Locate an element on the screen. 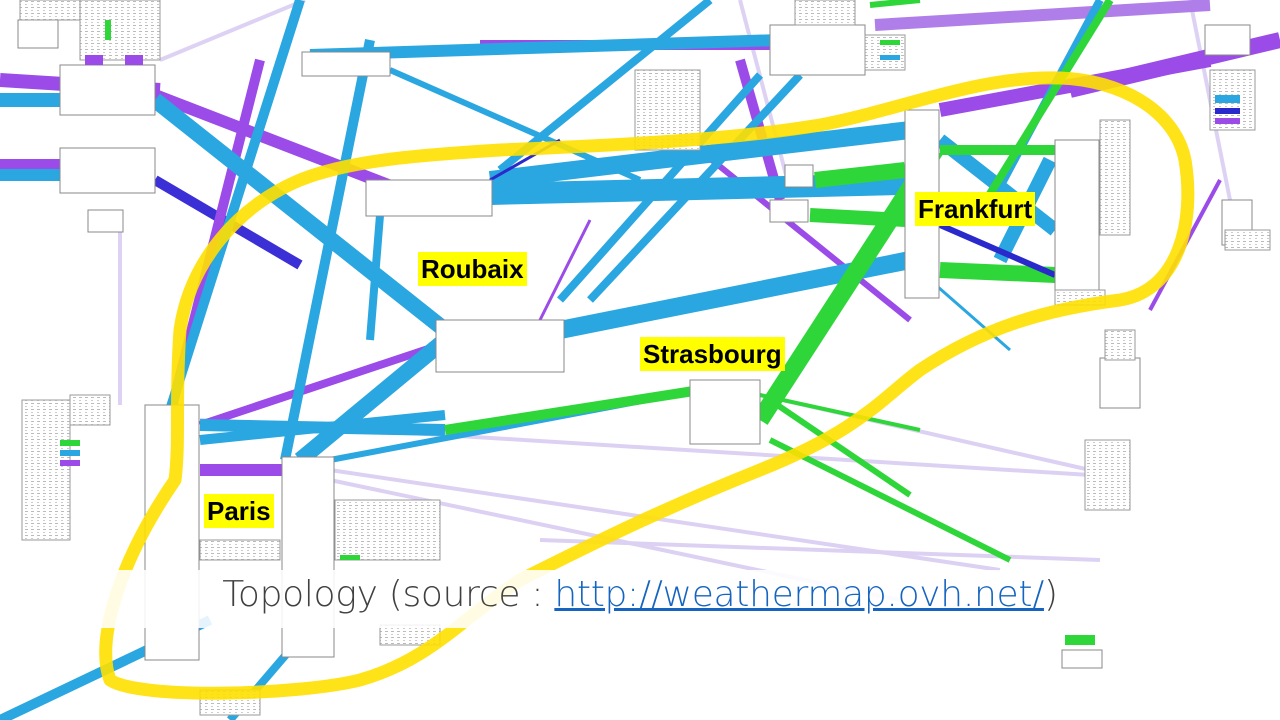  city-label-roubaix: Roubaix is located at coordinates (472, 269).